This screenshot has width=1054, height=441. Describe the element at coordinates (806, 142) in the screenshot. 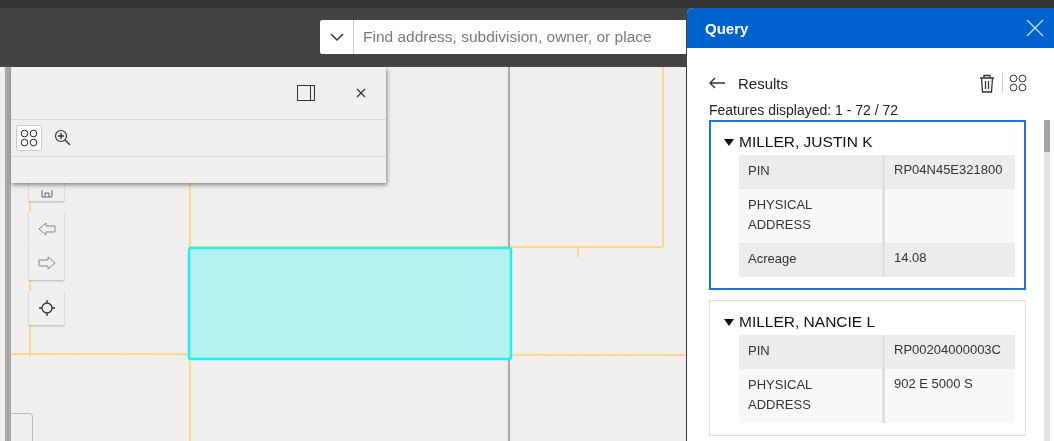

I see `owner-name: MILLER, JUSTIN K` at that location.